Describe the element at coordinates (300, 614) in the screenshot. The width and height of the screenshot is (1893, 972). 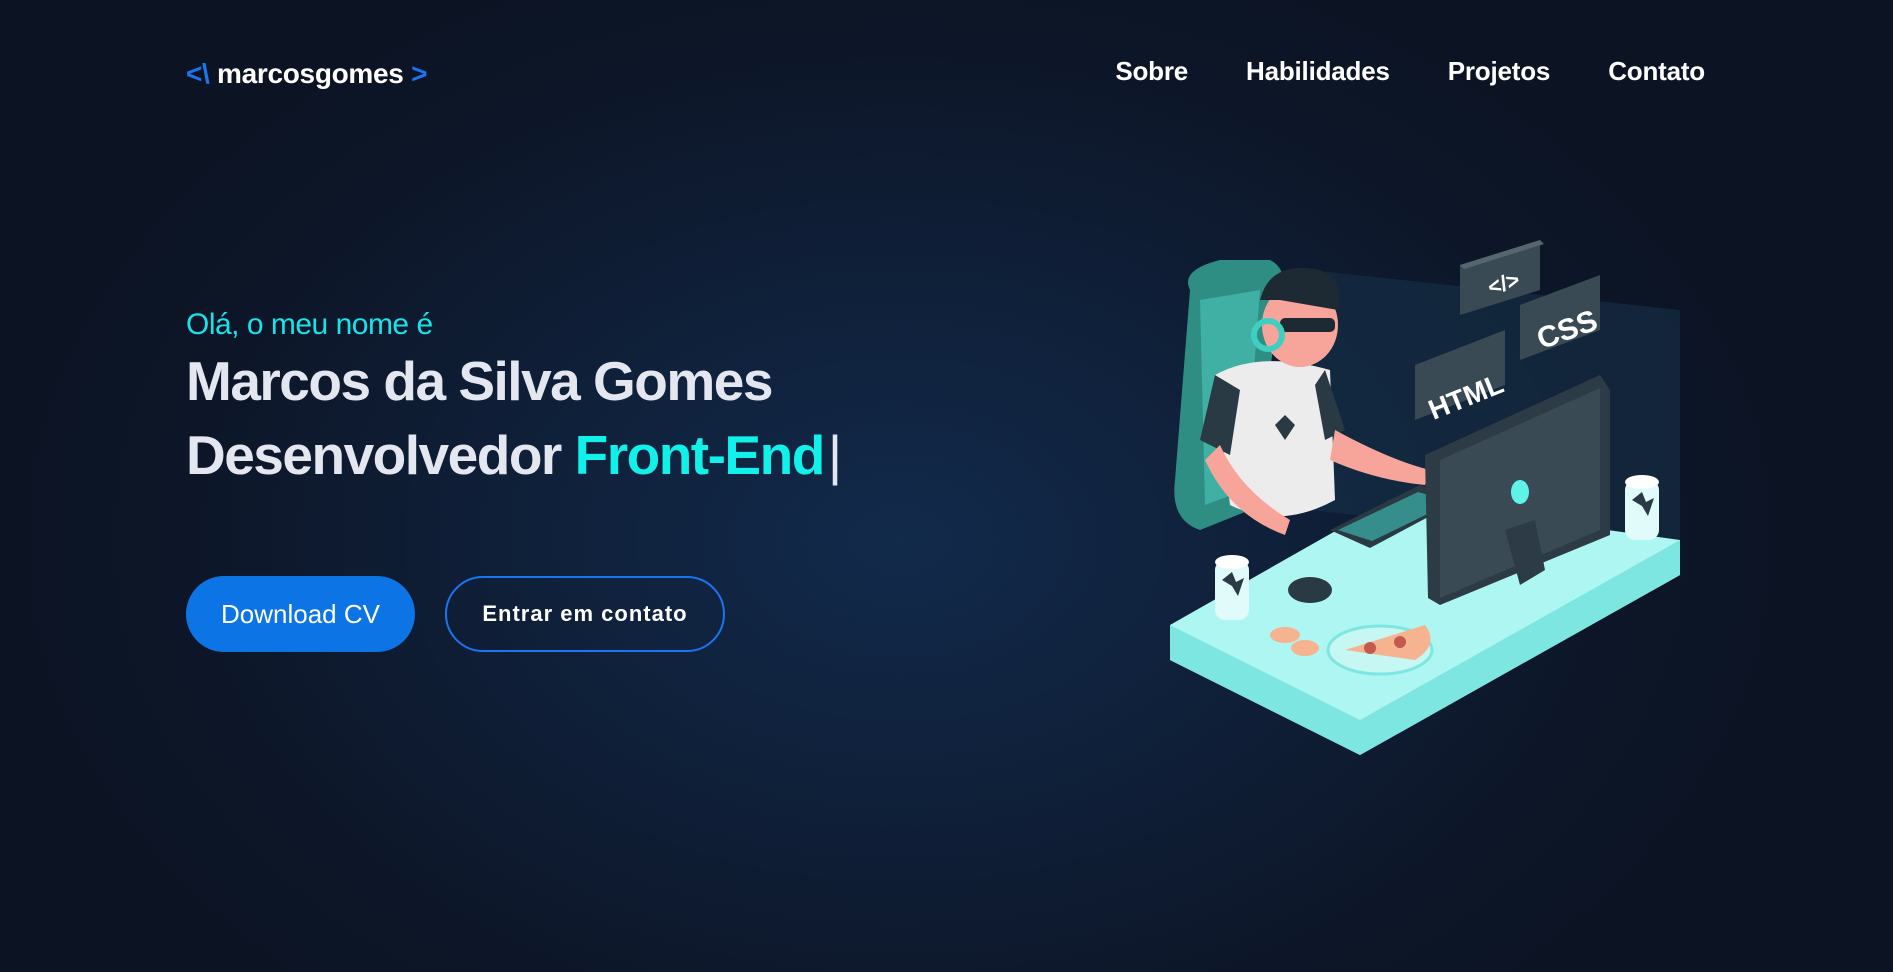
I see `download-cv-button: Download CV` at that location.